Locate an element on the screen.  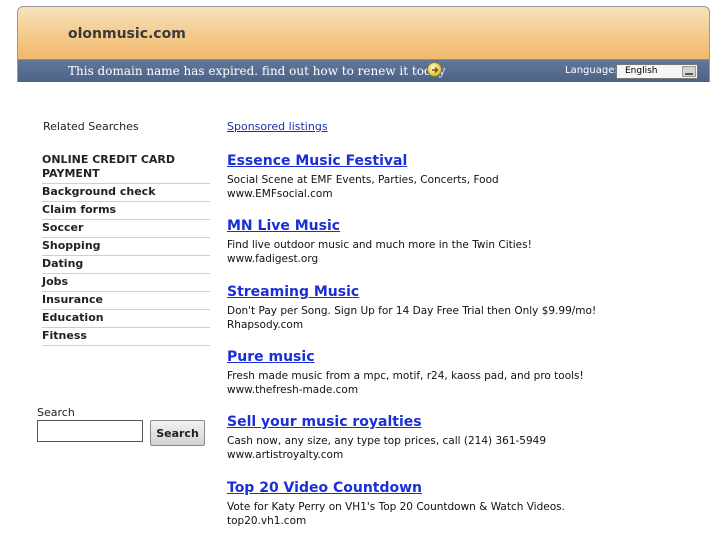
listing-title-link: Essence Music Festival is located at coordinates (363, 161).